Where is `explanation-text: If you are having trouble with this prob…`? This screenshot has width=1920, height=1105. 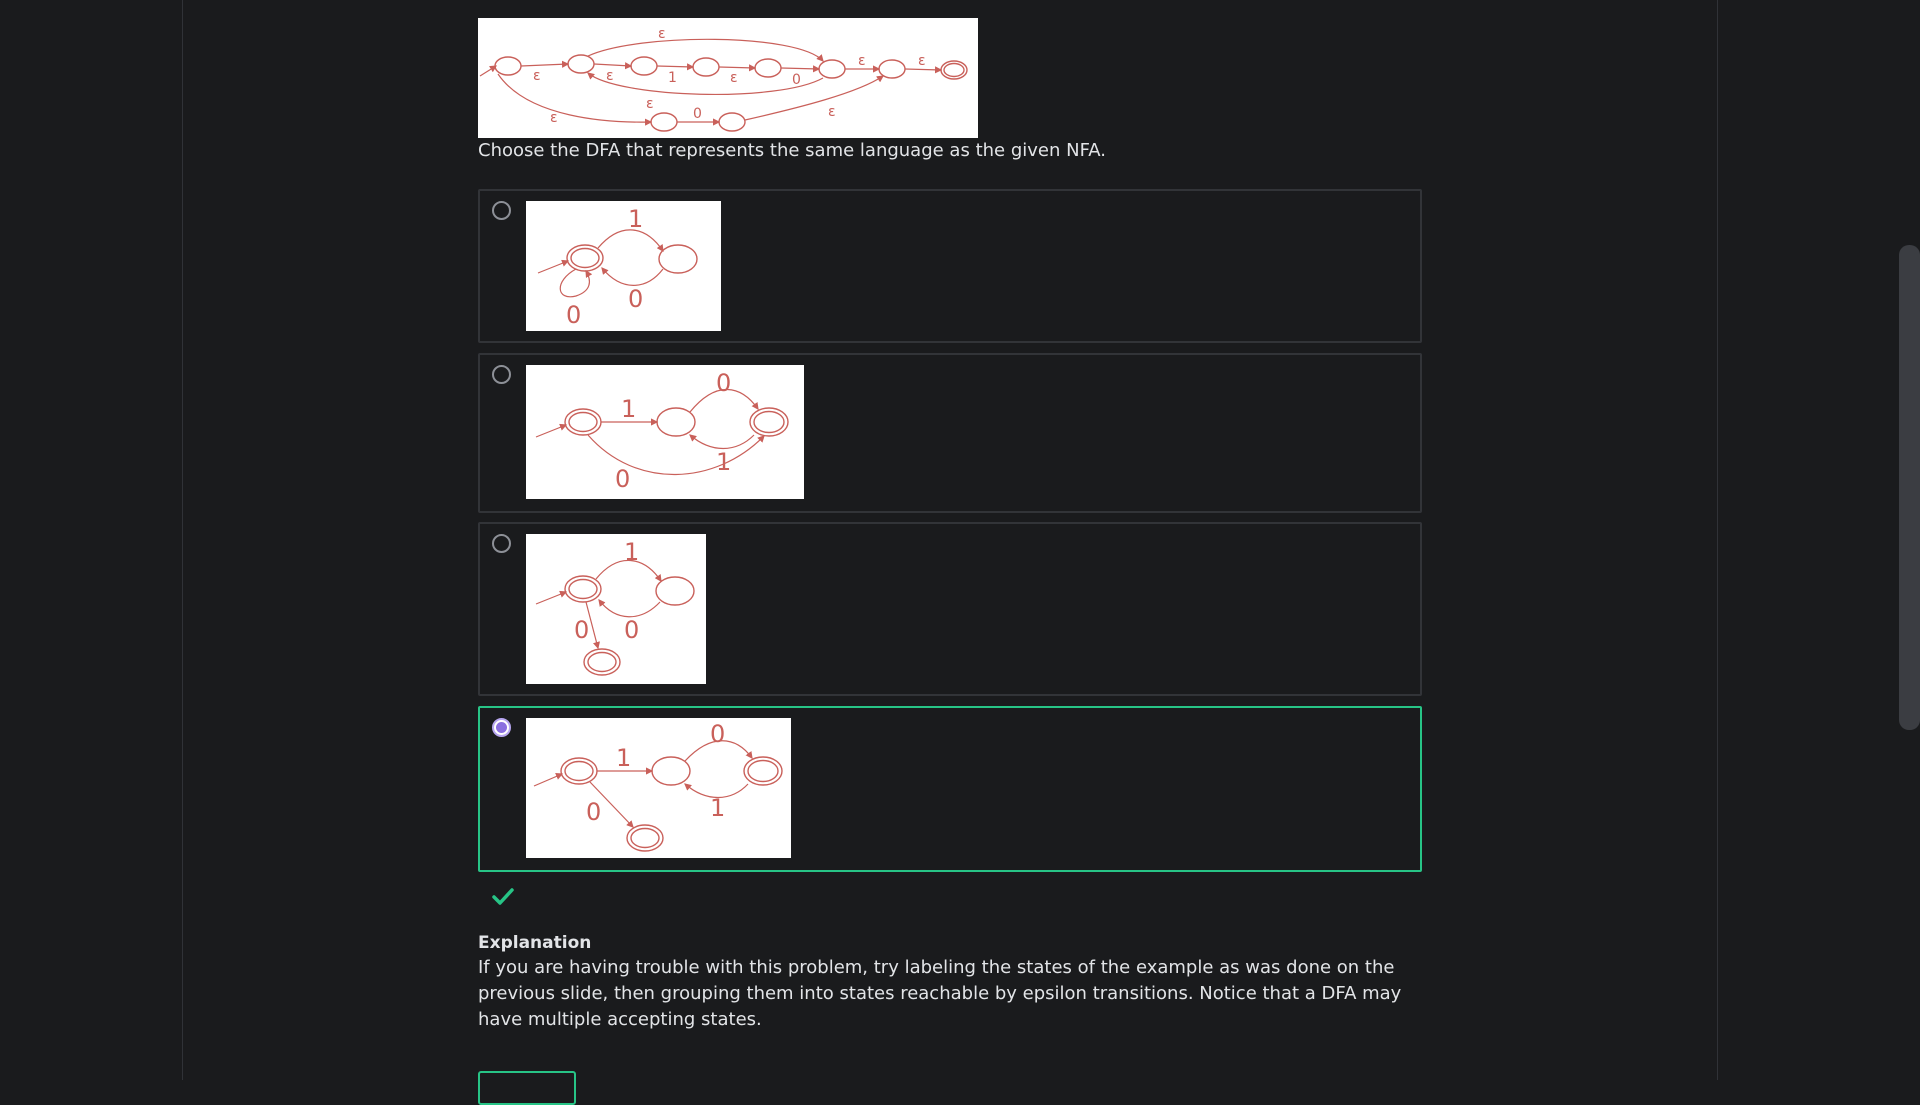
explanation-text: If you are having trouble with this prob… is located at coordinates (940, 993).